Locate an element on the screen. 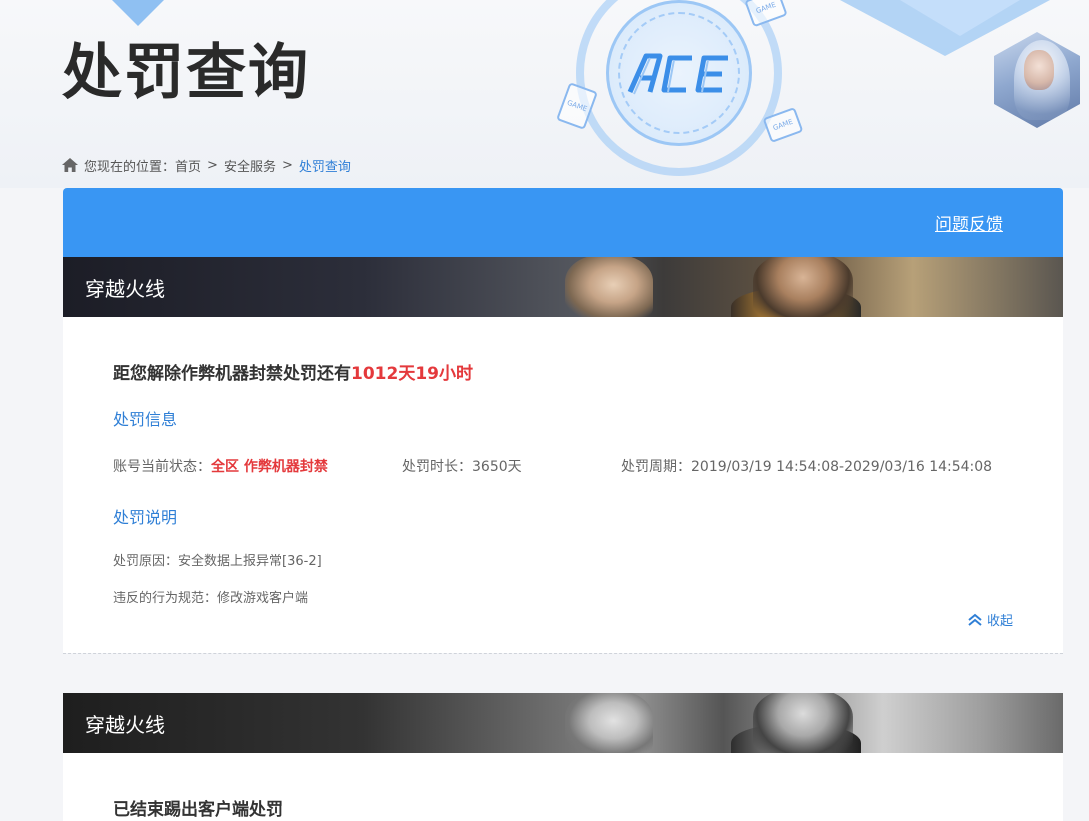  character-face is located at coordinates (1039, 70).